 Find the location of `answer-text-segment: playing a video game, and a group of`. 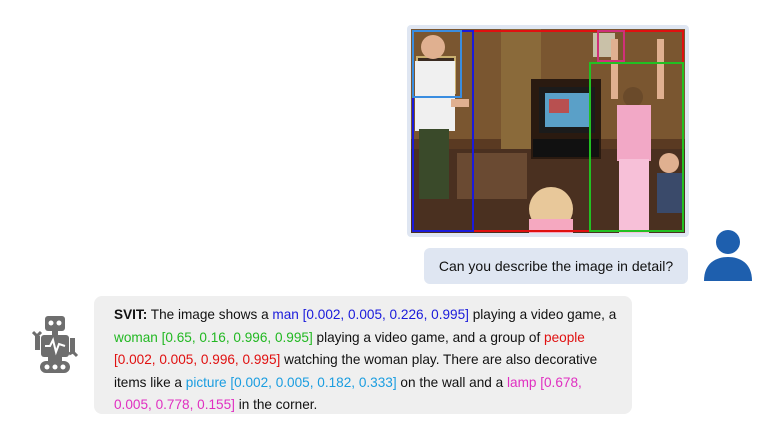

answer-text-segment: playing a video game, and a group of is located at coordinates (428, 337).